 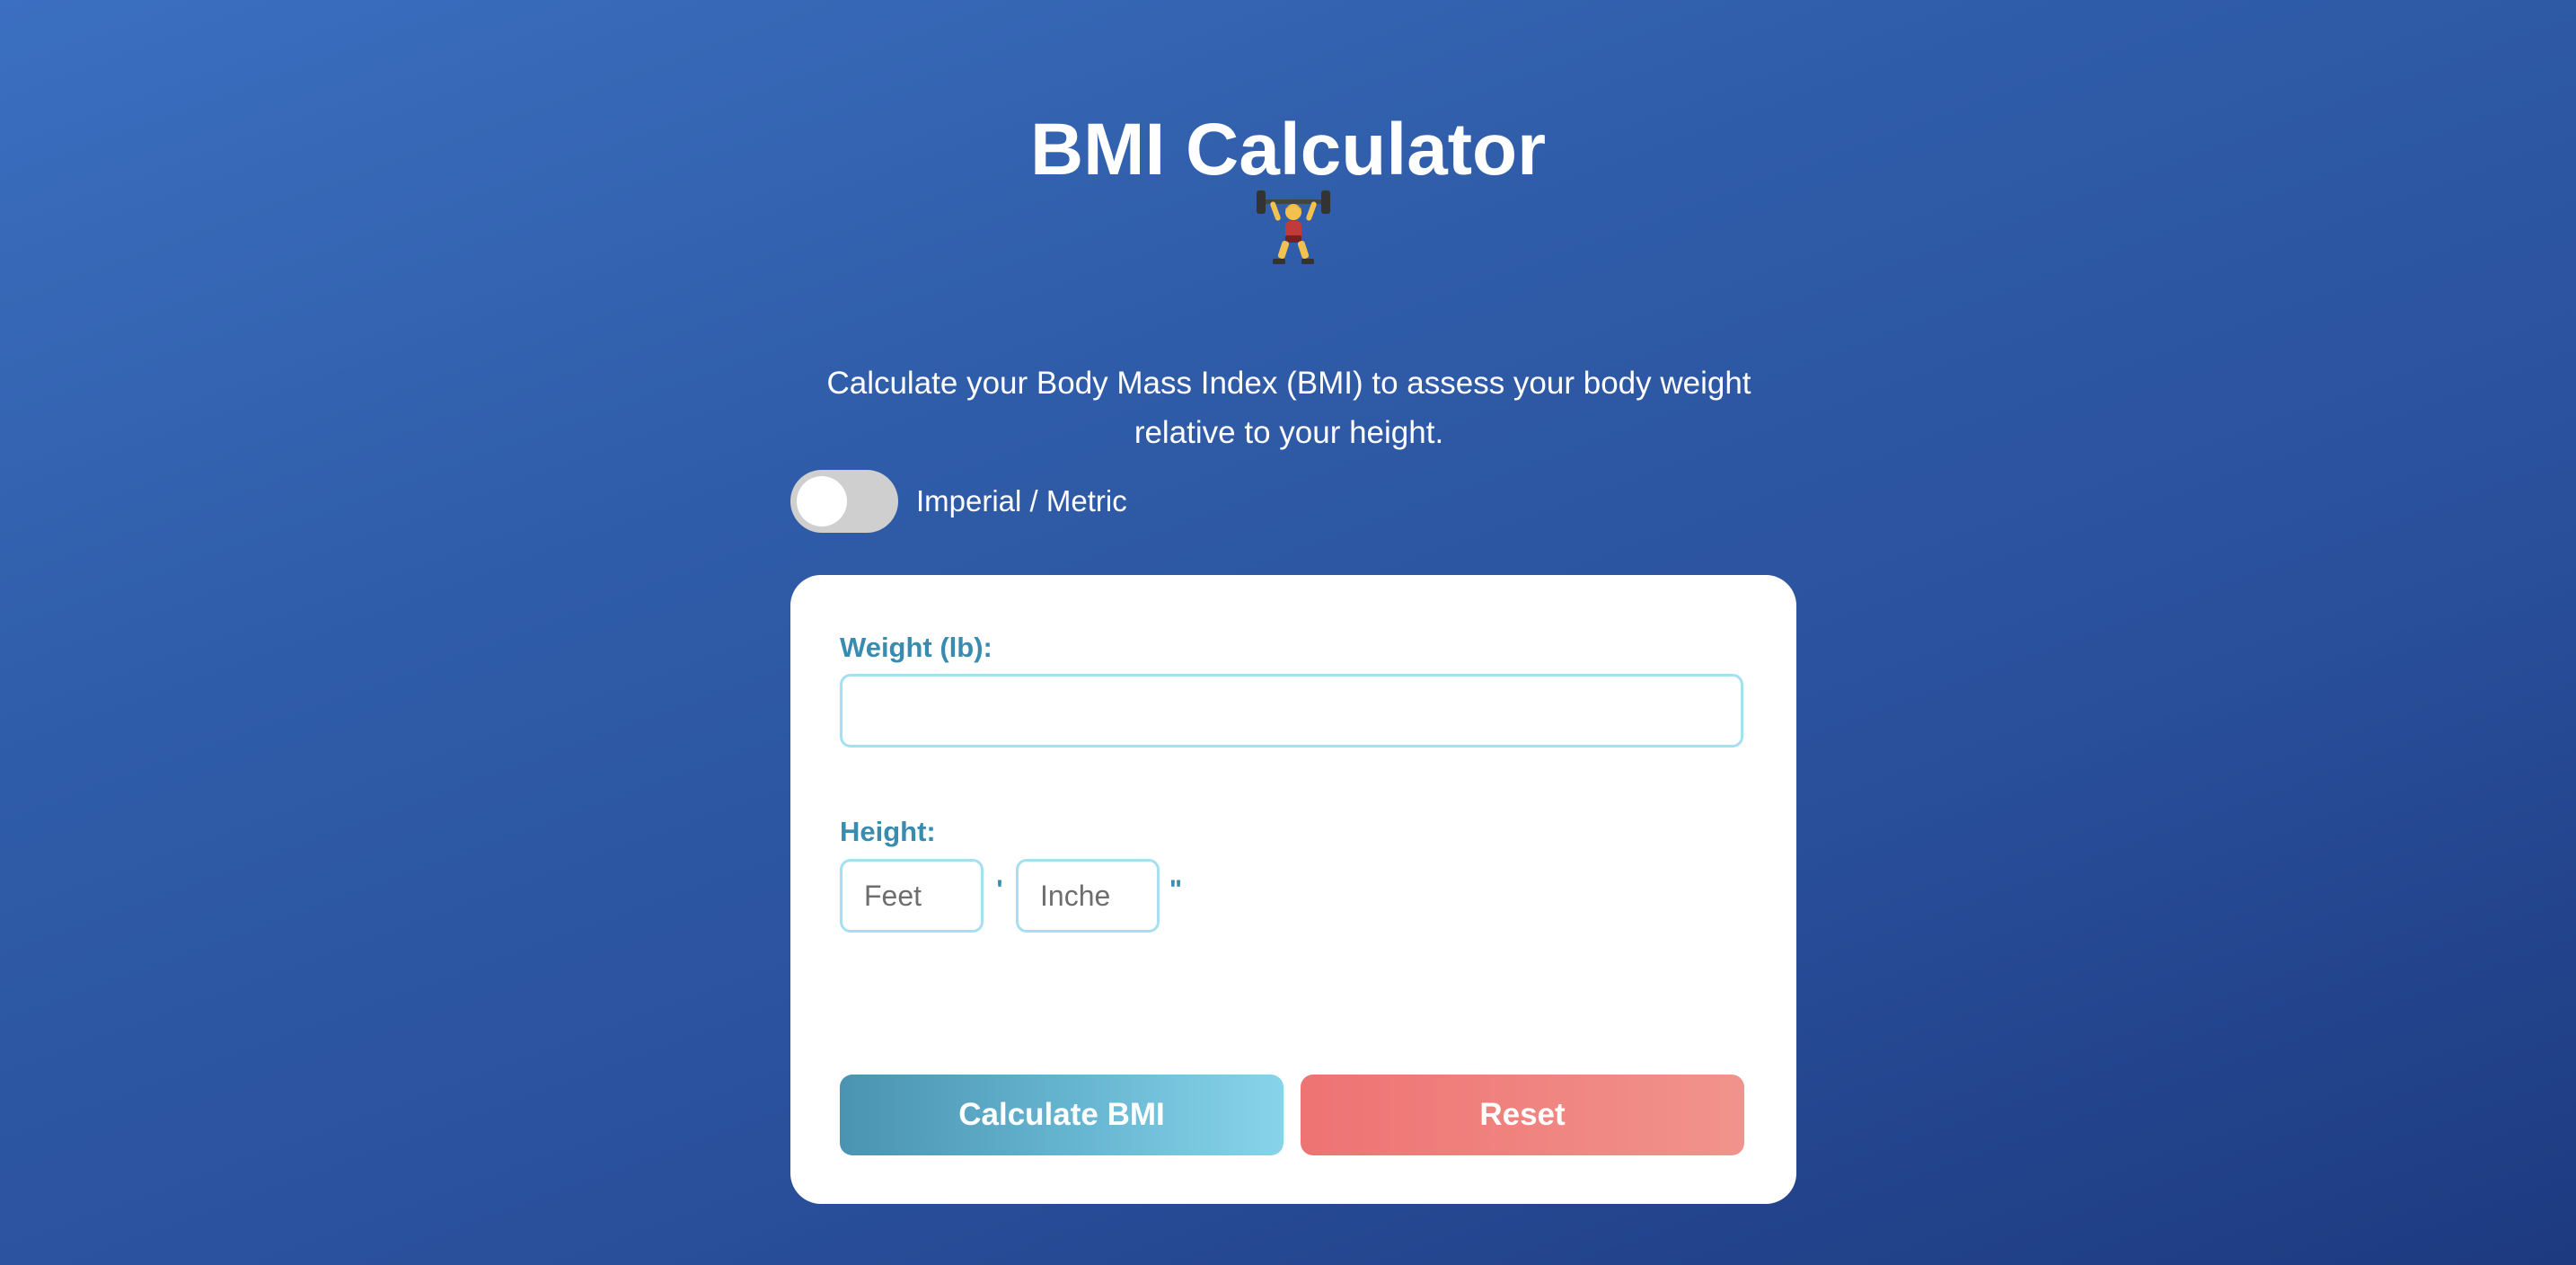 What do you see at coordinates (1291, 711) in the screenshot?
I see `weight-input` at bounding box center [1291, 711].